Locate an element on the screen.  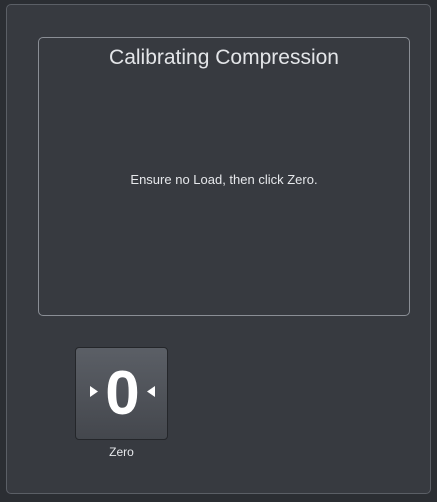
right-arrow-icon is located at coordinates (151, 391).